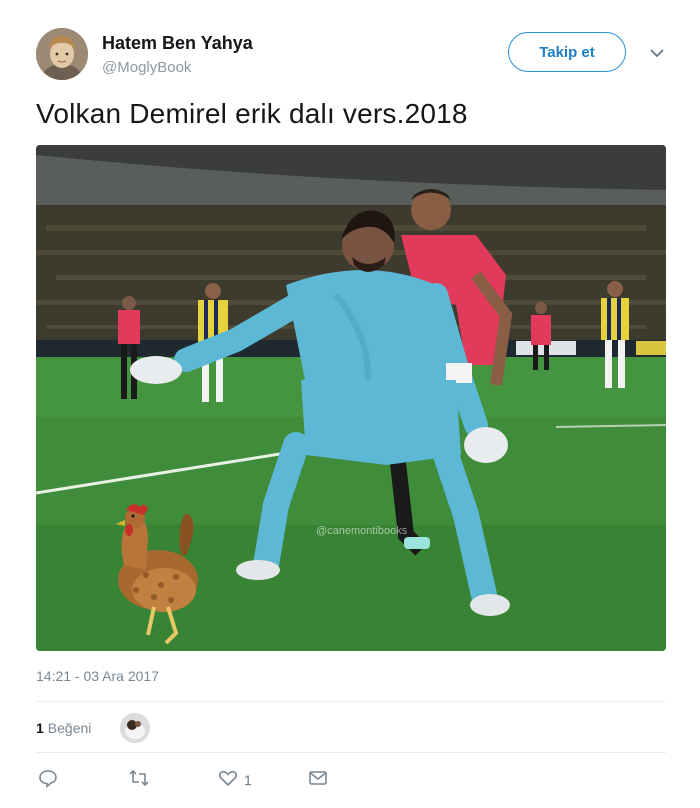 This screenshot has height=808, width=700. I want to click on retweet-button, so click(139, 780).